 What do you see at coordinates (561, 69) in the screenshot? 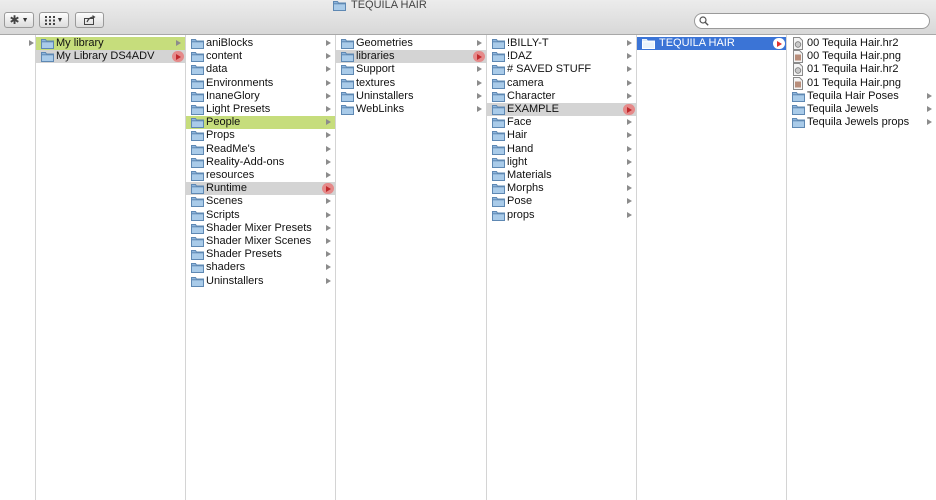
I see `folder-row: # SAVED STUFF` at bounding box center [561, 69].